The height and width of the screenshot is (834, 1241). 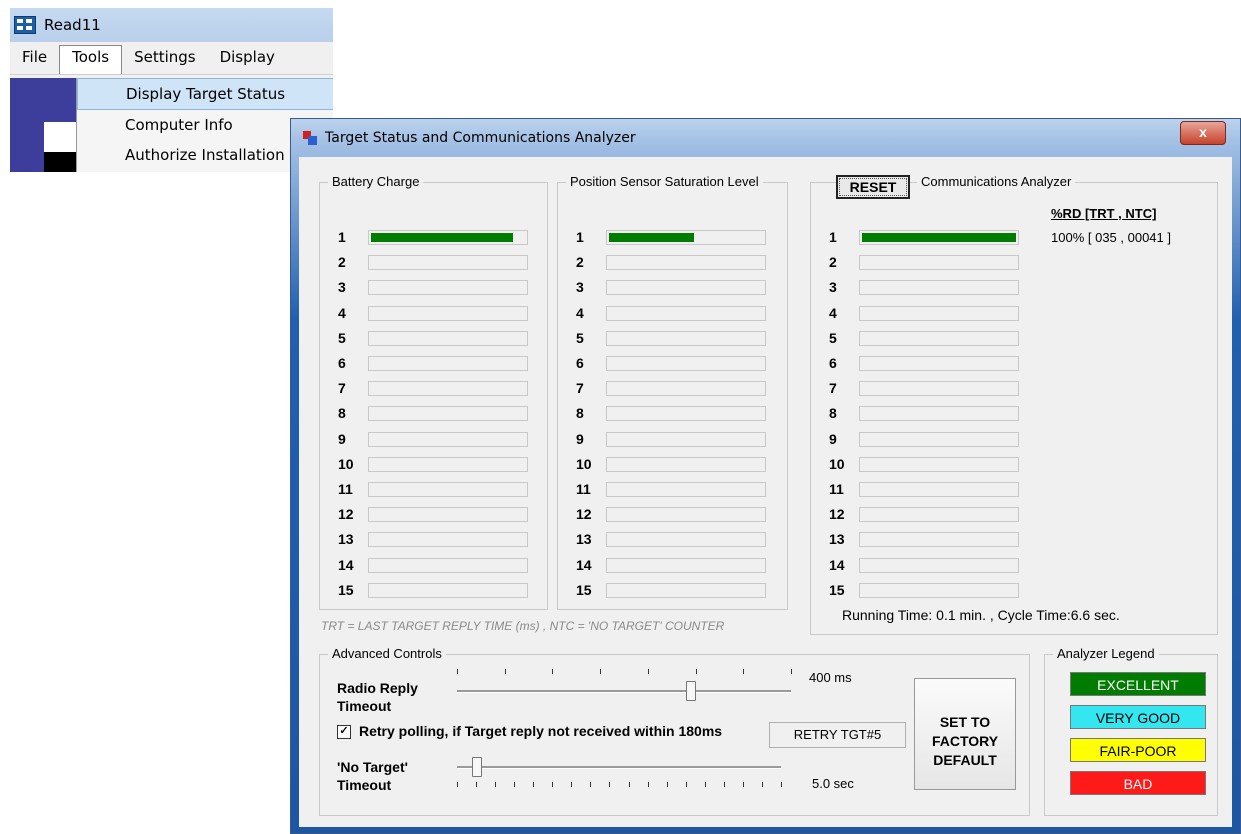 What do you see at coordinates (580, 287) in the screenshot?
I see `position-row-number: 3` at bounding box center [580, 287].